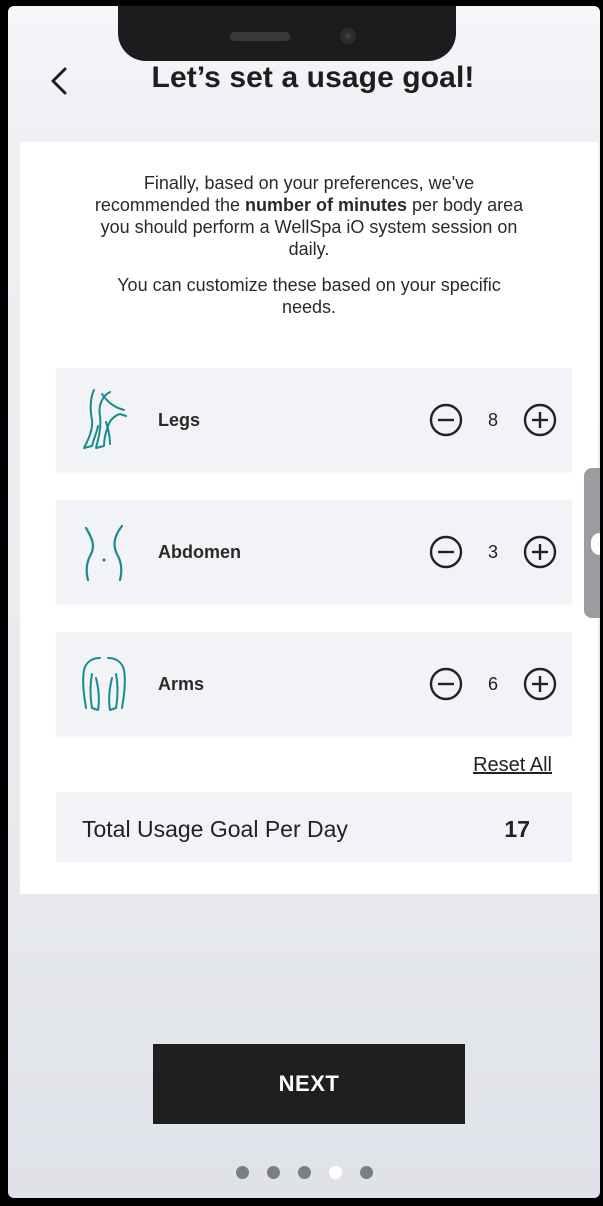 The image size is (603, 1206). I want to click on legs-icon, so click(105, 419).